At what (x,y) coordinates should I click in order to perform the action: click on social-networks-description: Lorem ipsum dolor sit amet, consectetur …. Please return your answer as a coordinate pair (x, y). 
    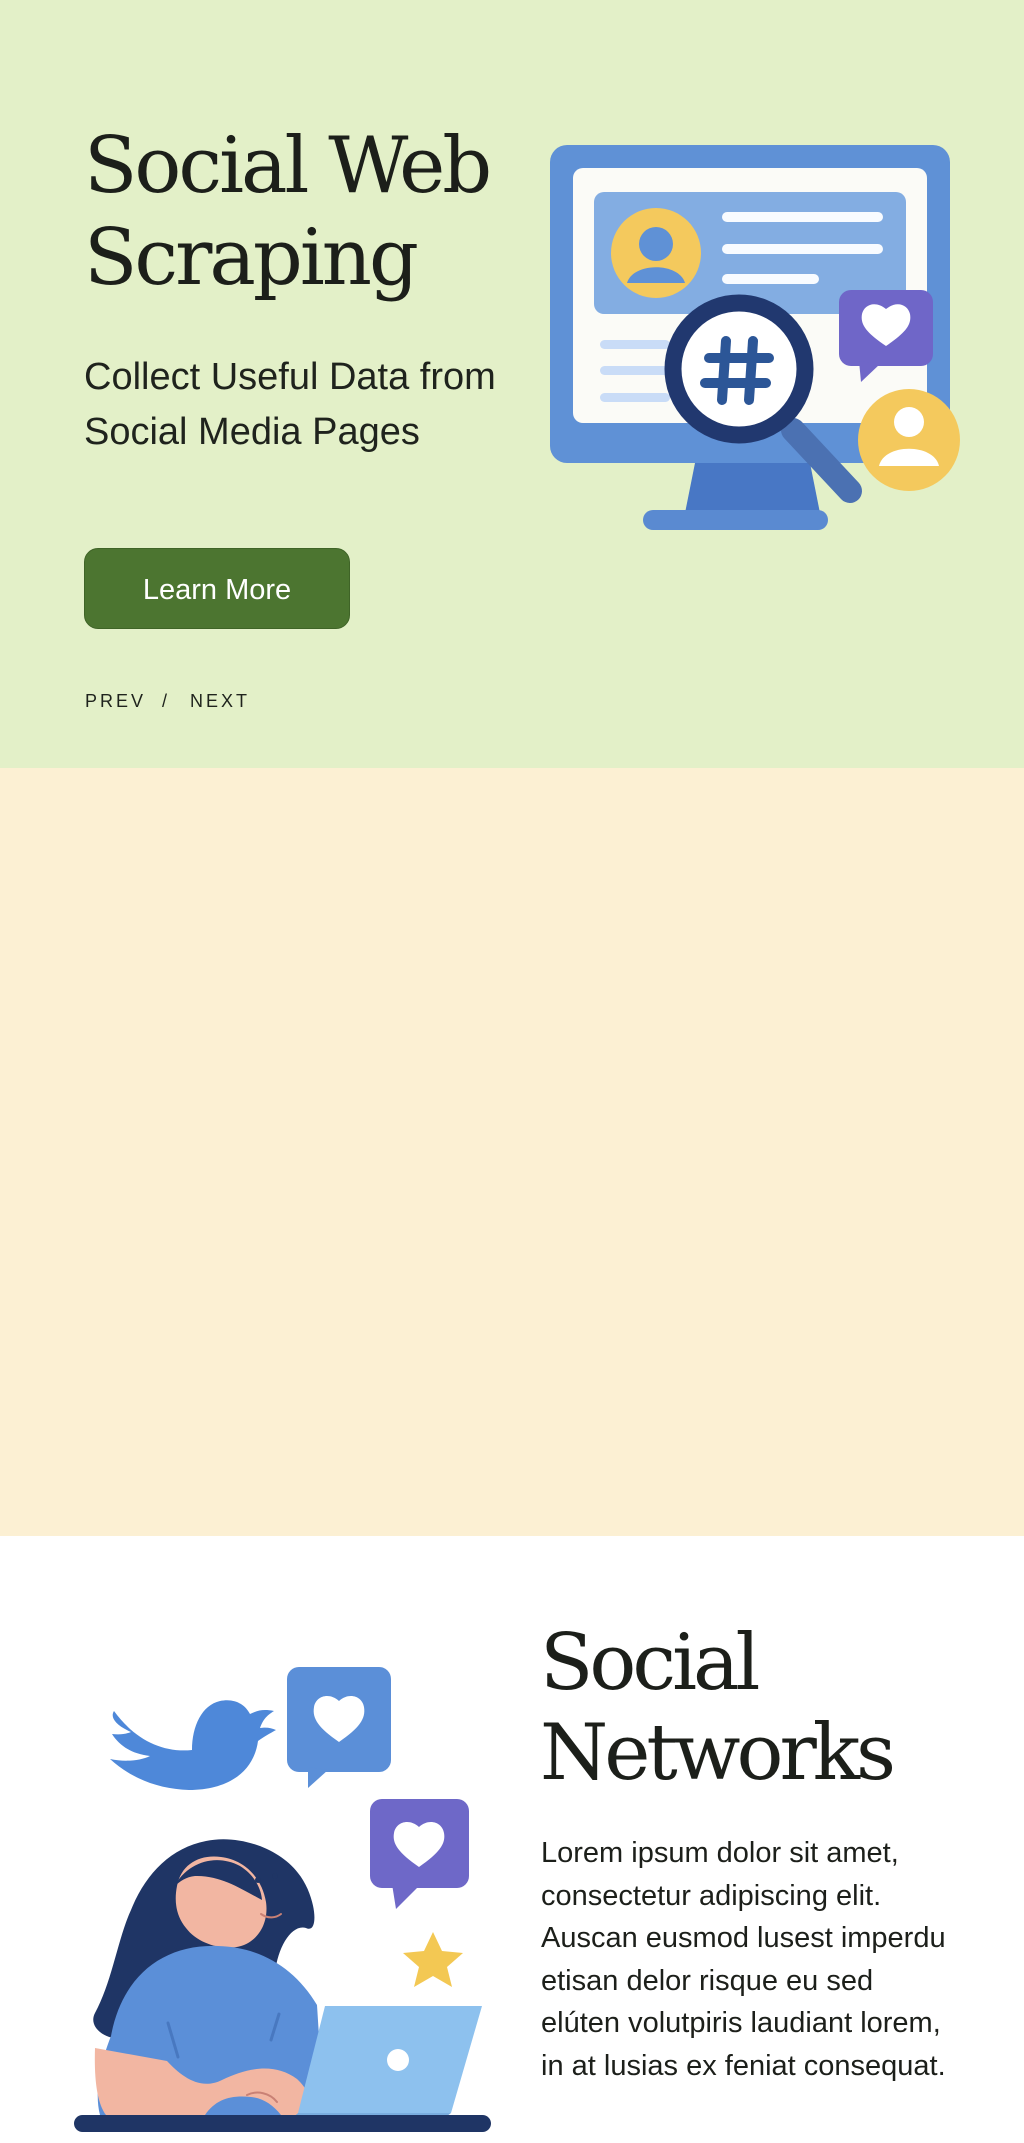
    Looking at the image, I should click on (743, 1959).